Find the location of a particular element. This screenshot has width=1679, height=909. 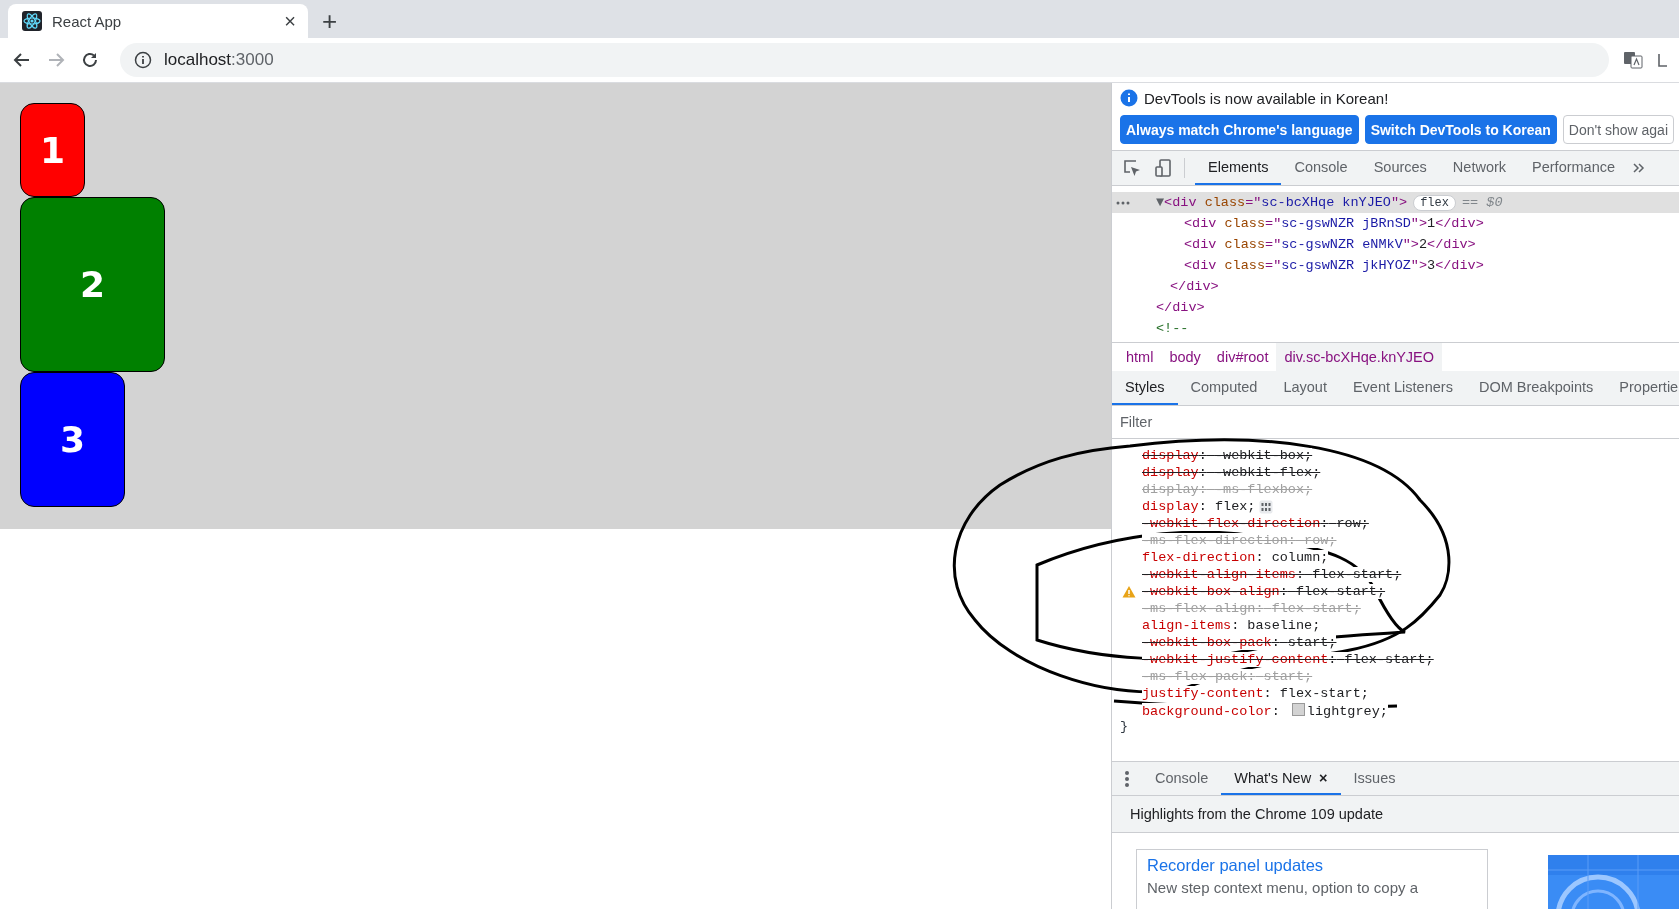

flex-item: 1 is located at coordinates (52, 150).